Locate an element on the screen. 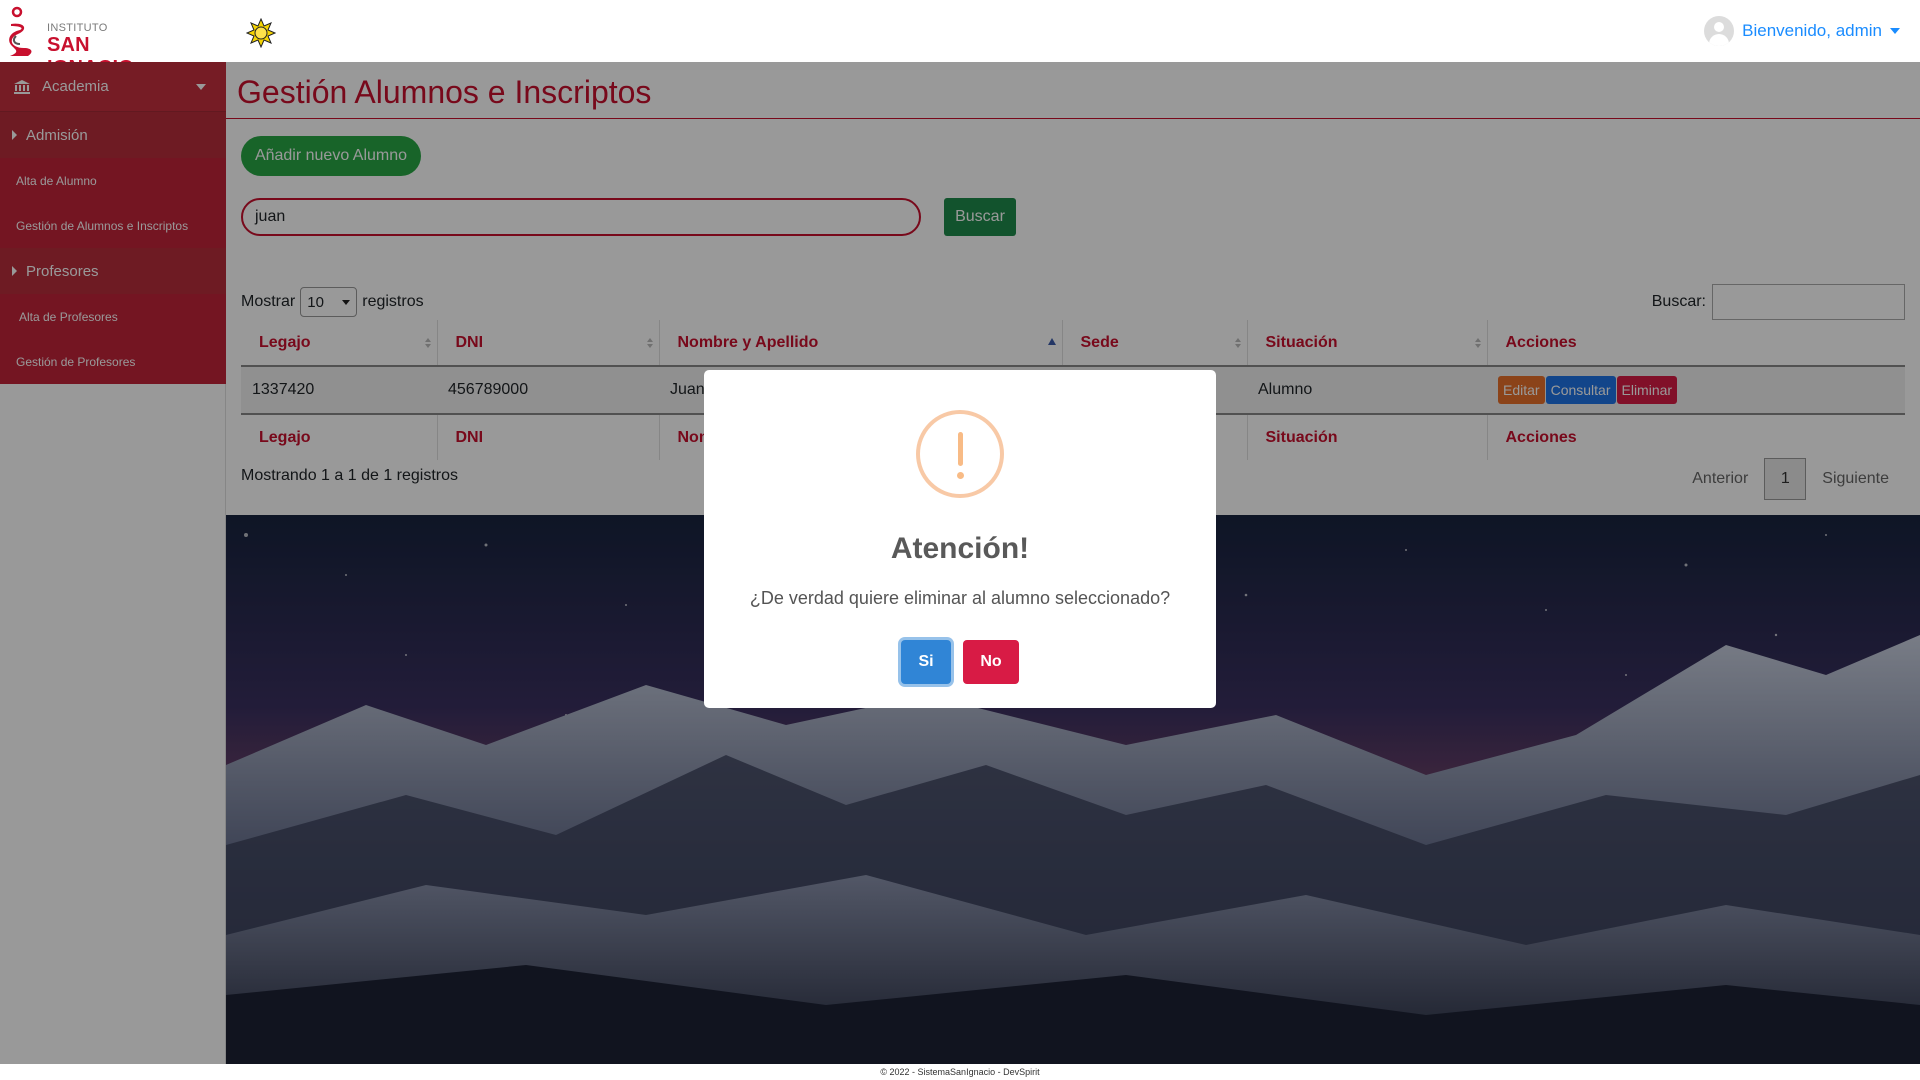 The height and width of the screenshot is (1080, 1920). user-greeting: Bienvenido, admin is located at coordinates (1812, 30).